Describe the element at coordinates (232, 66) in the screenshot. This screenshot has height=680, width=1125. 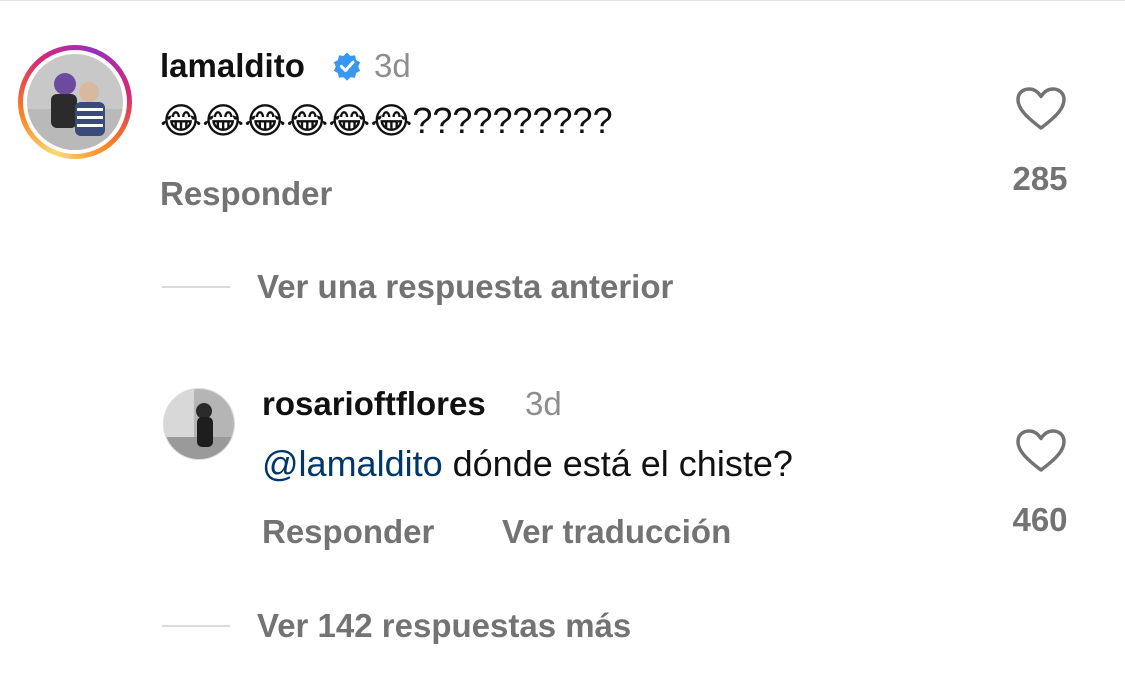
I see `comment-username: lamaldito` at that location.